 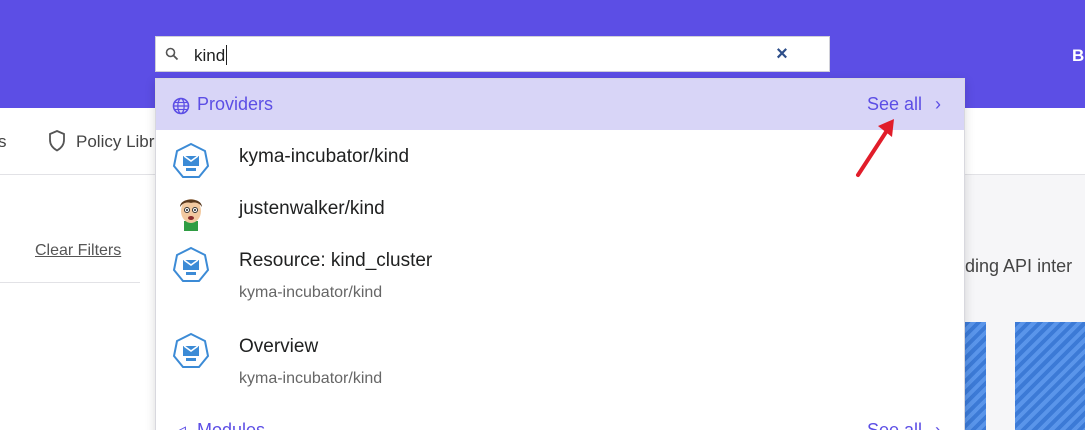 What do you see at coordinates (231, 425) in the screenshot?
I see `section-title: Modules` at bounding box center [231, 425].